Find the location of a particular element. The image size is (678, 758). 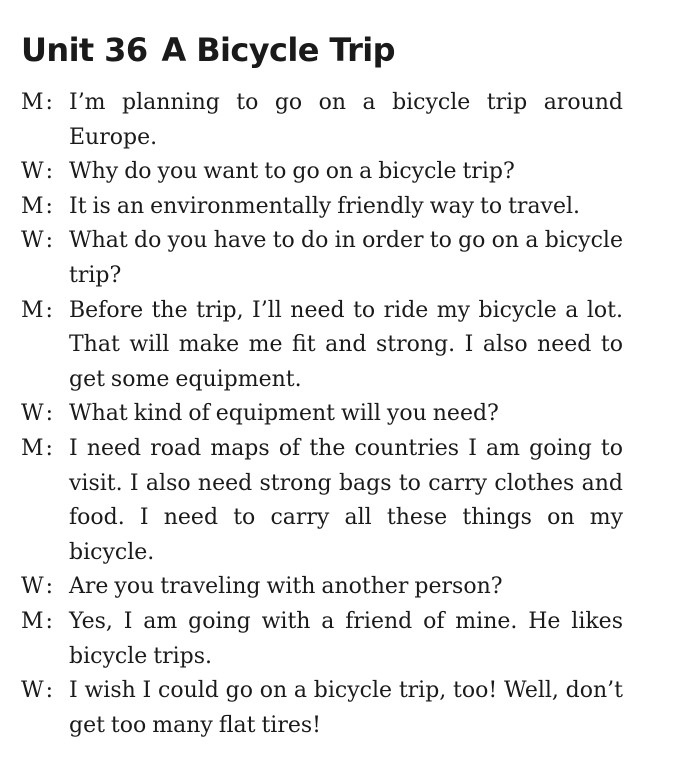

dialogue-text: Are you traveling with another person? is located at coordinates (286, 587).